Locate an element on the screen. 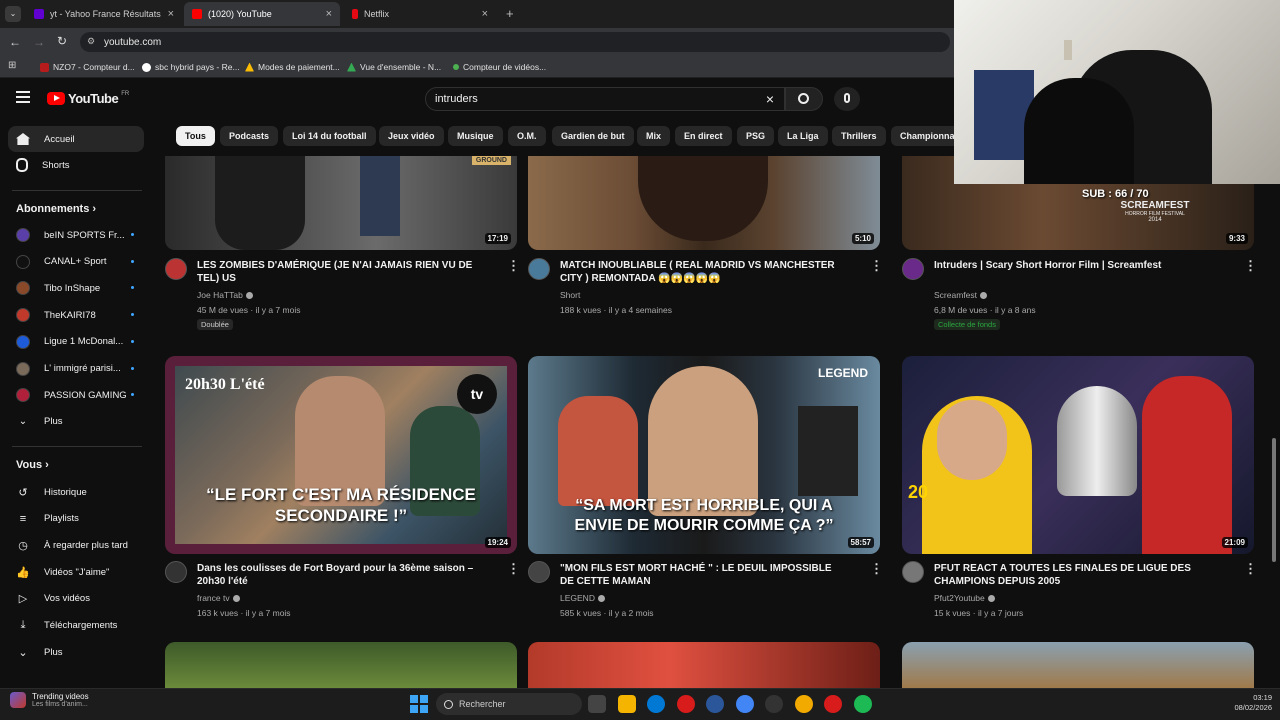 The width and height of the screenshot is (1280, 720). opera-icon is located at coordinates (833, 704).